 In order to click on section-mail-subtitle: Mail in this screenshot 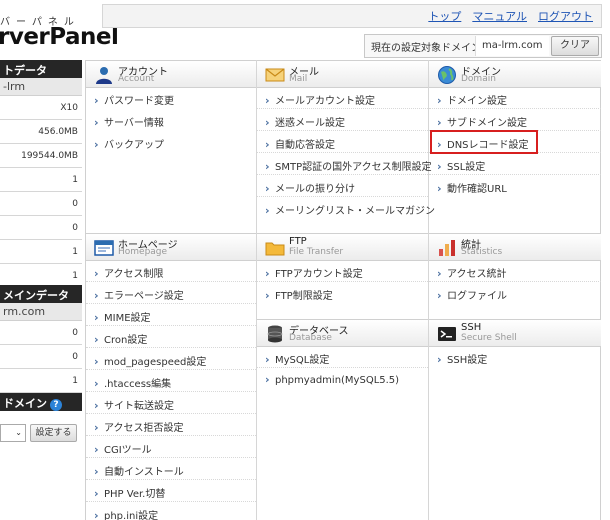, I will do `click(298, 79)`.